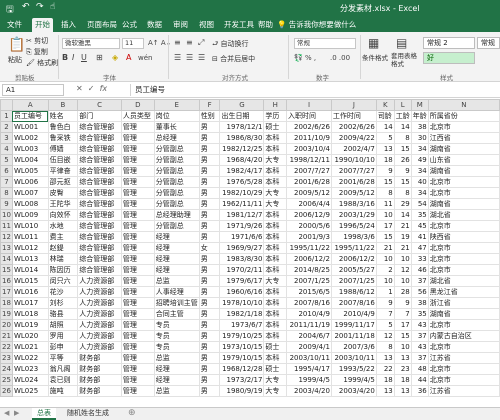 The image size is (500, 420). I want to click on data-cell: 硕士, so click(275, 347).